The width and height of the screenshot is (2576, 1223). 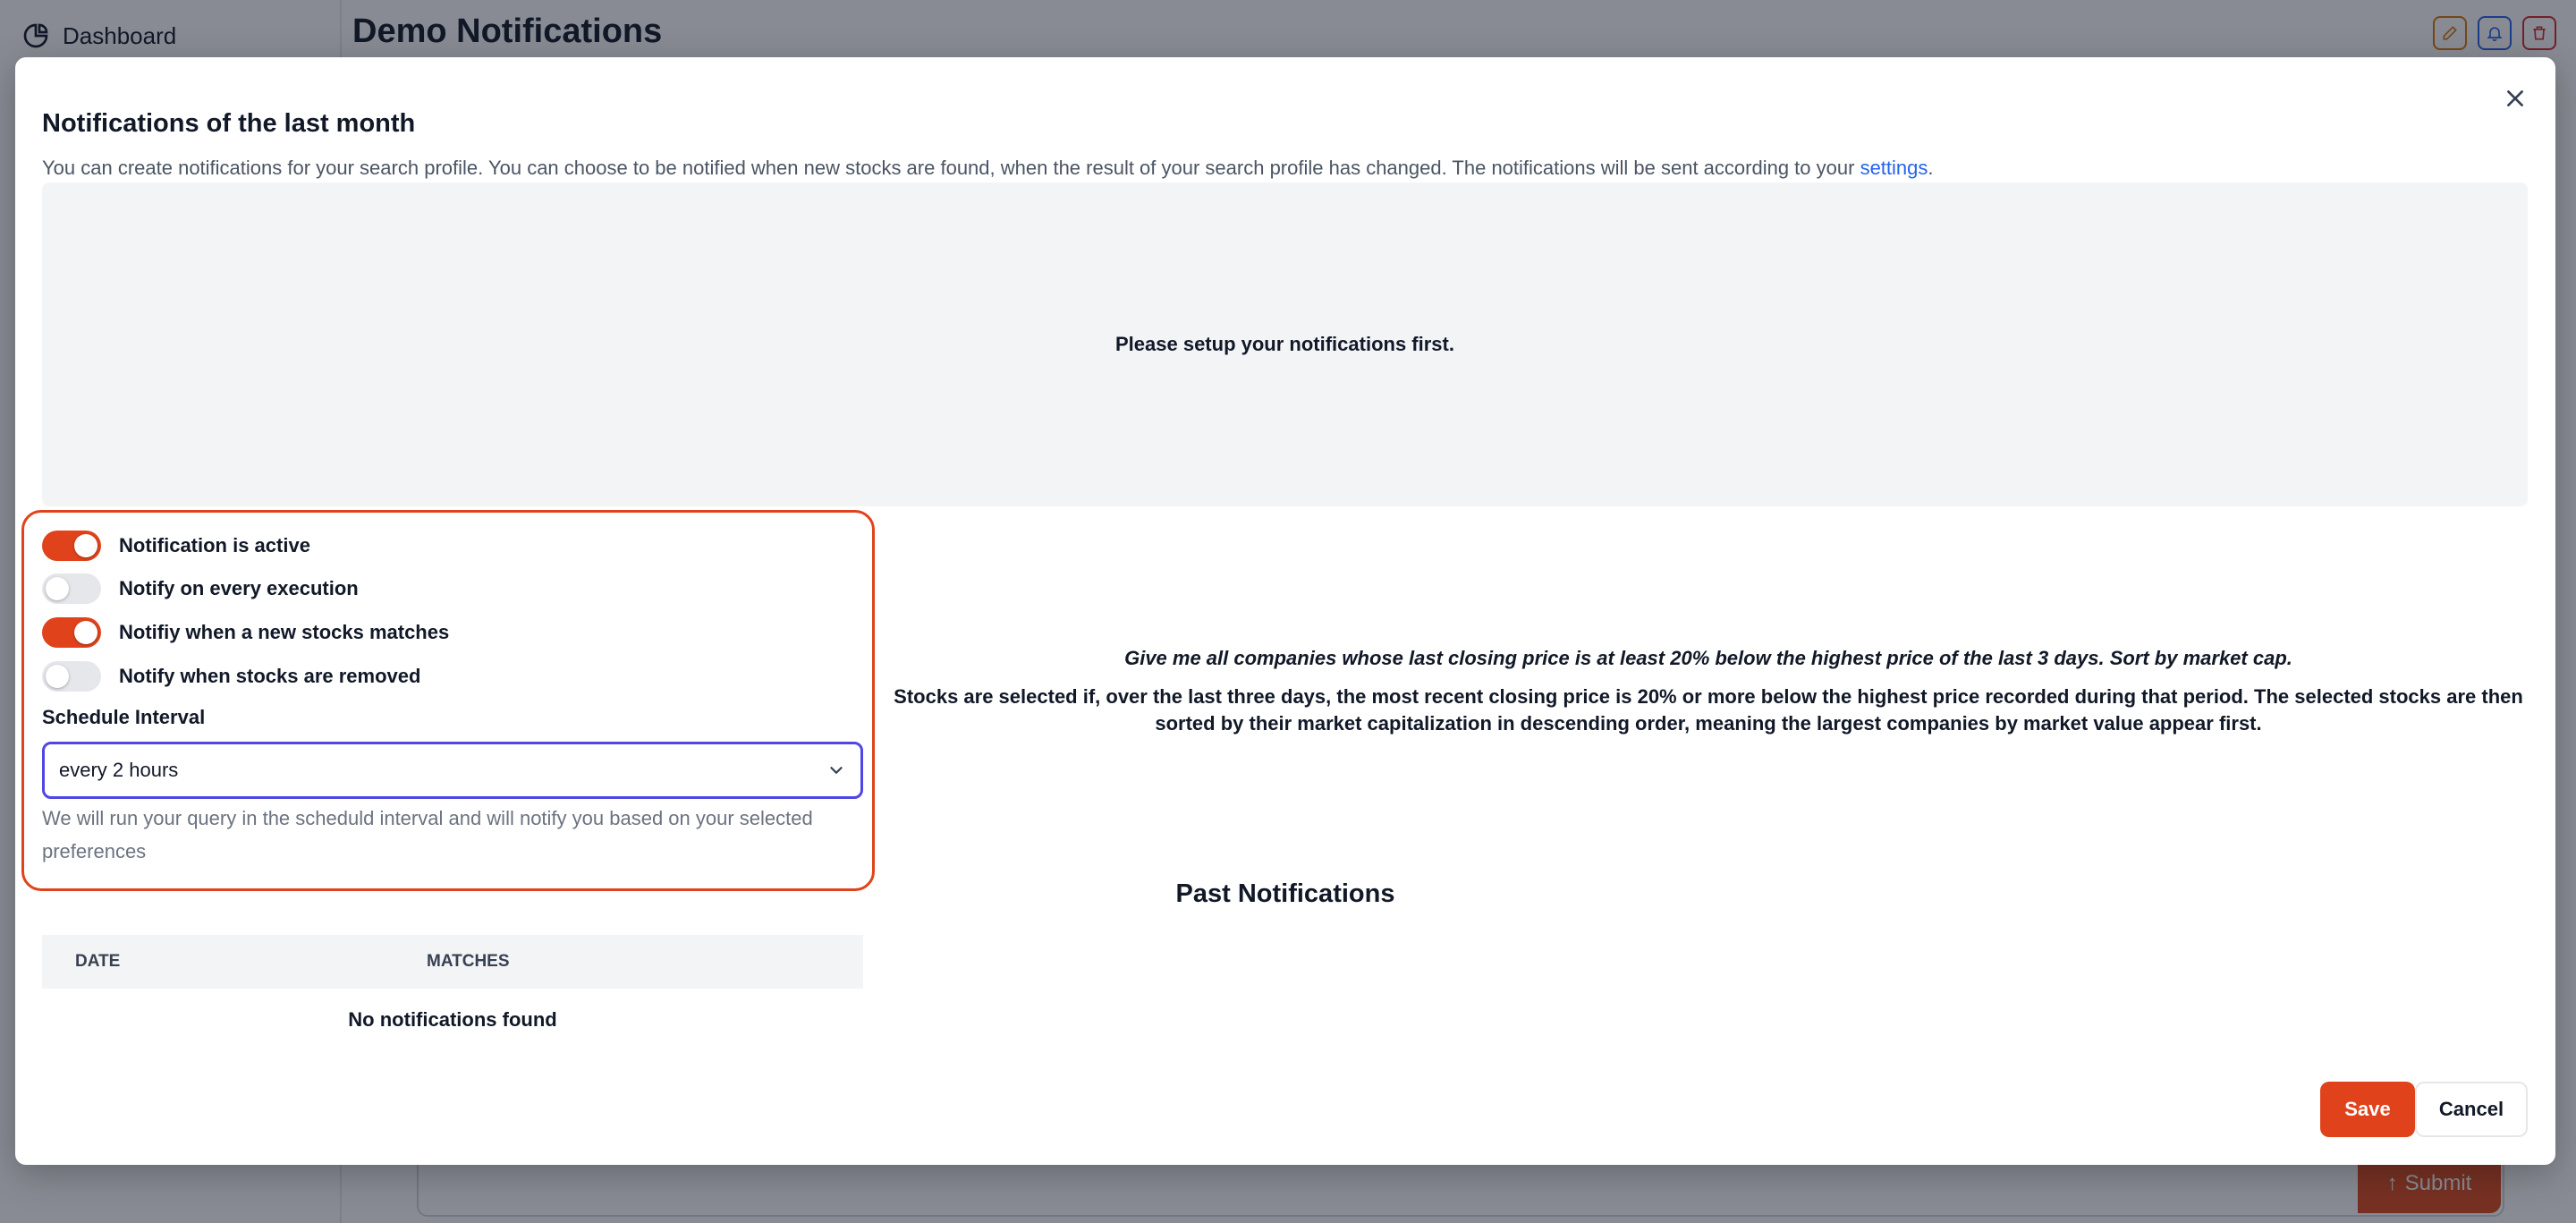 I want to click on toggle-row-active: Notification is active, so click(x=176, y=546).